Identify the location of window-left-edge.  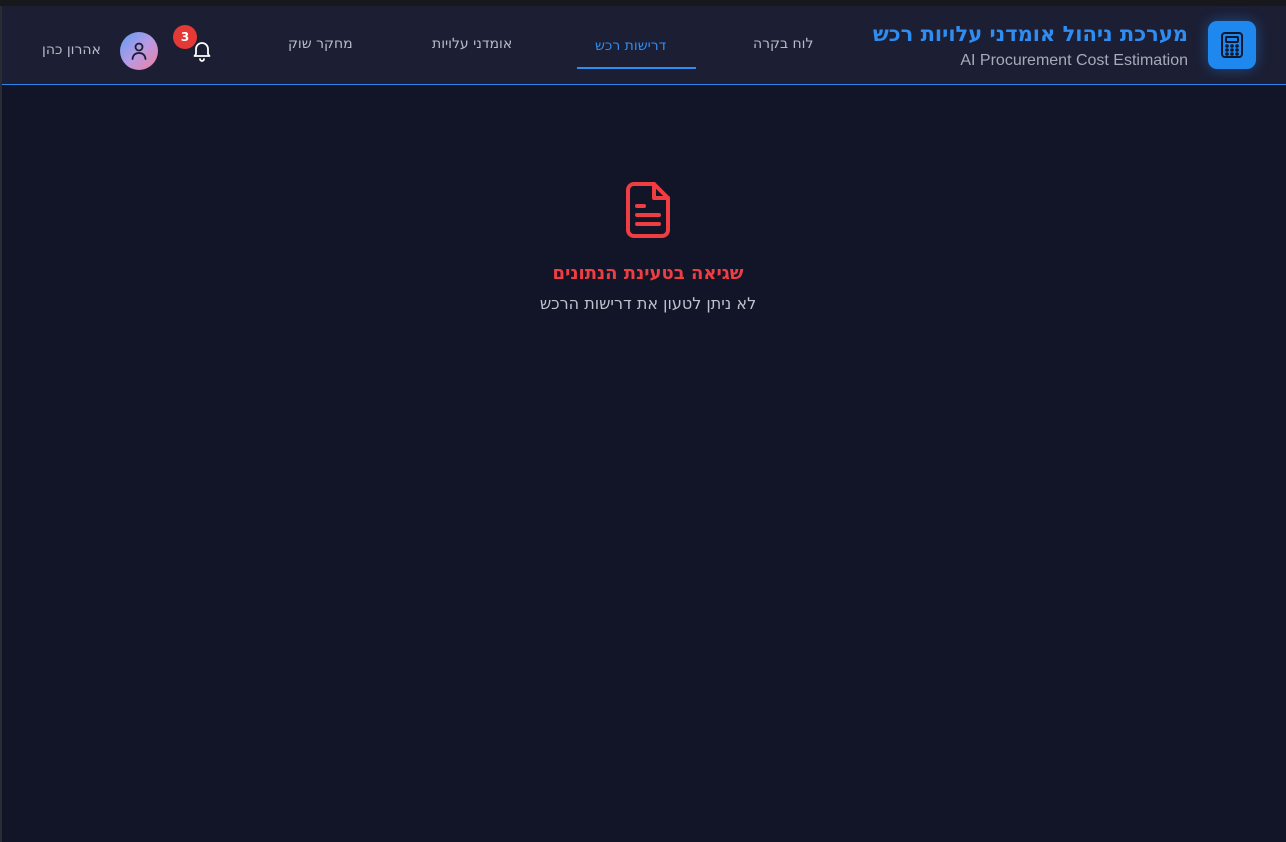
(1, 424).